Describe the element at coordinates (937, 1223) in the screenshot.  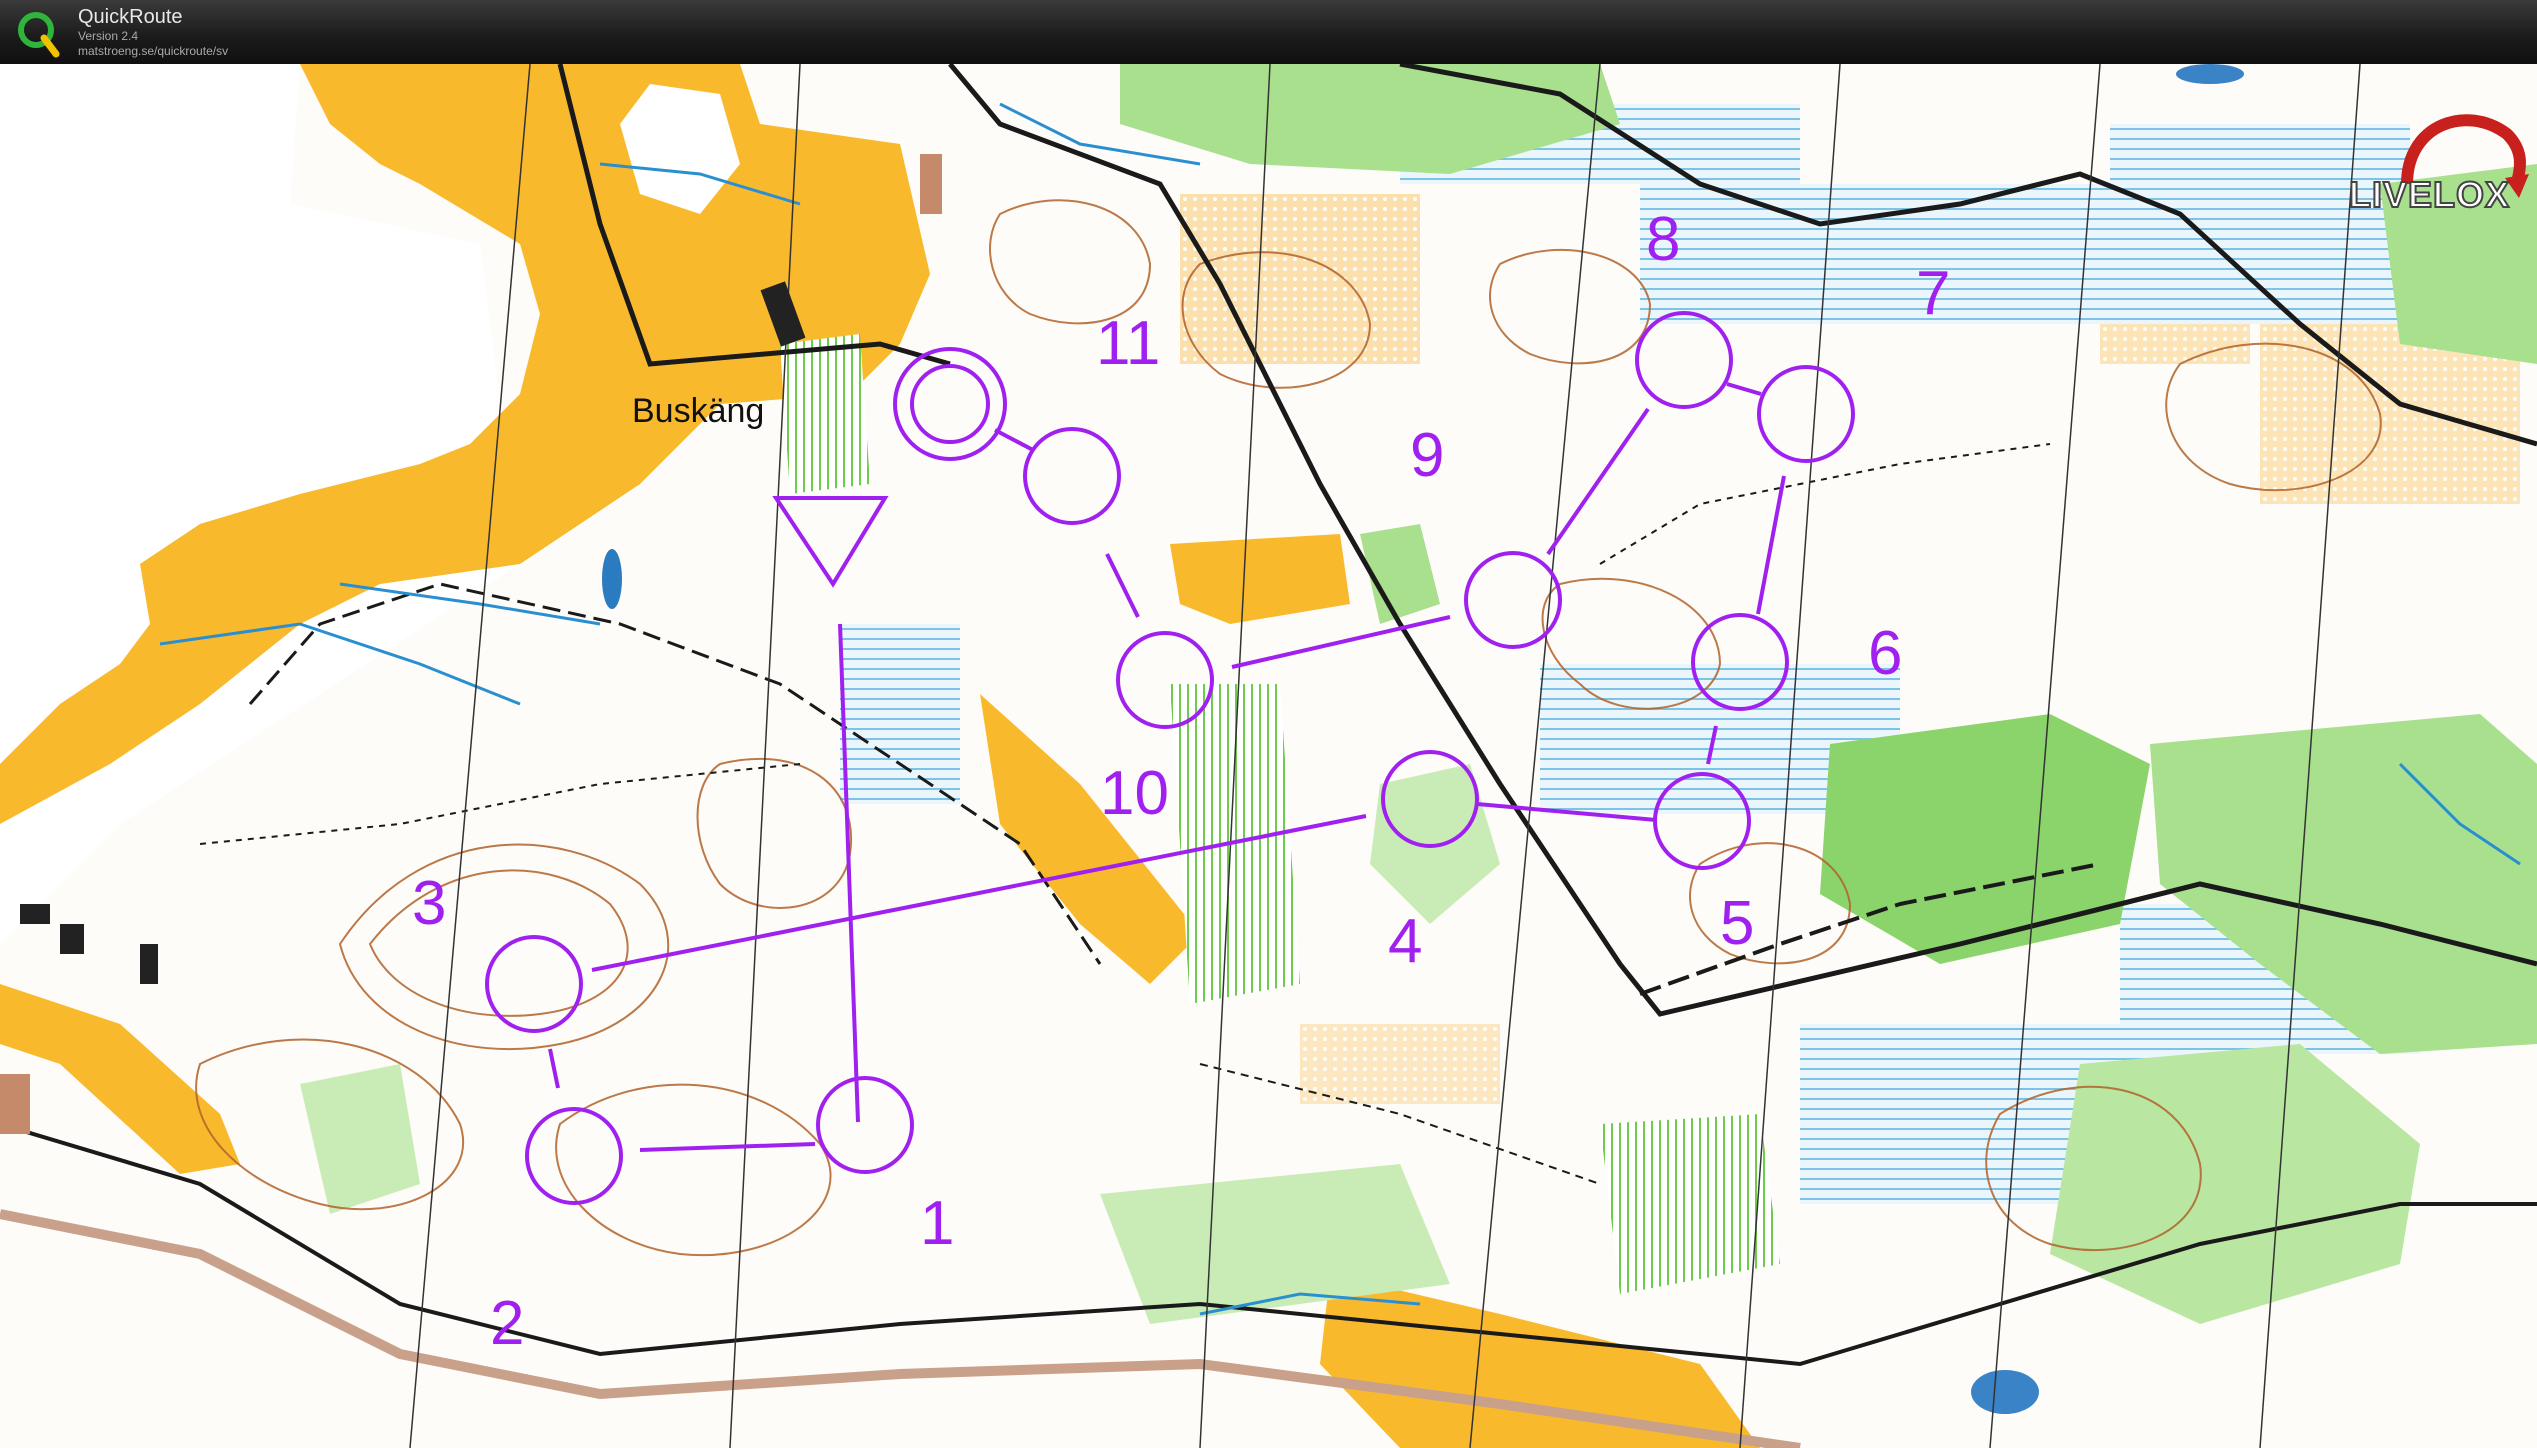
I see `control-number: 1` at that location.